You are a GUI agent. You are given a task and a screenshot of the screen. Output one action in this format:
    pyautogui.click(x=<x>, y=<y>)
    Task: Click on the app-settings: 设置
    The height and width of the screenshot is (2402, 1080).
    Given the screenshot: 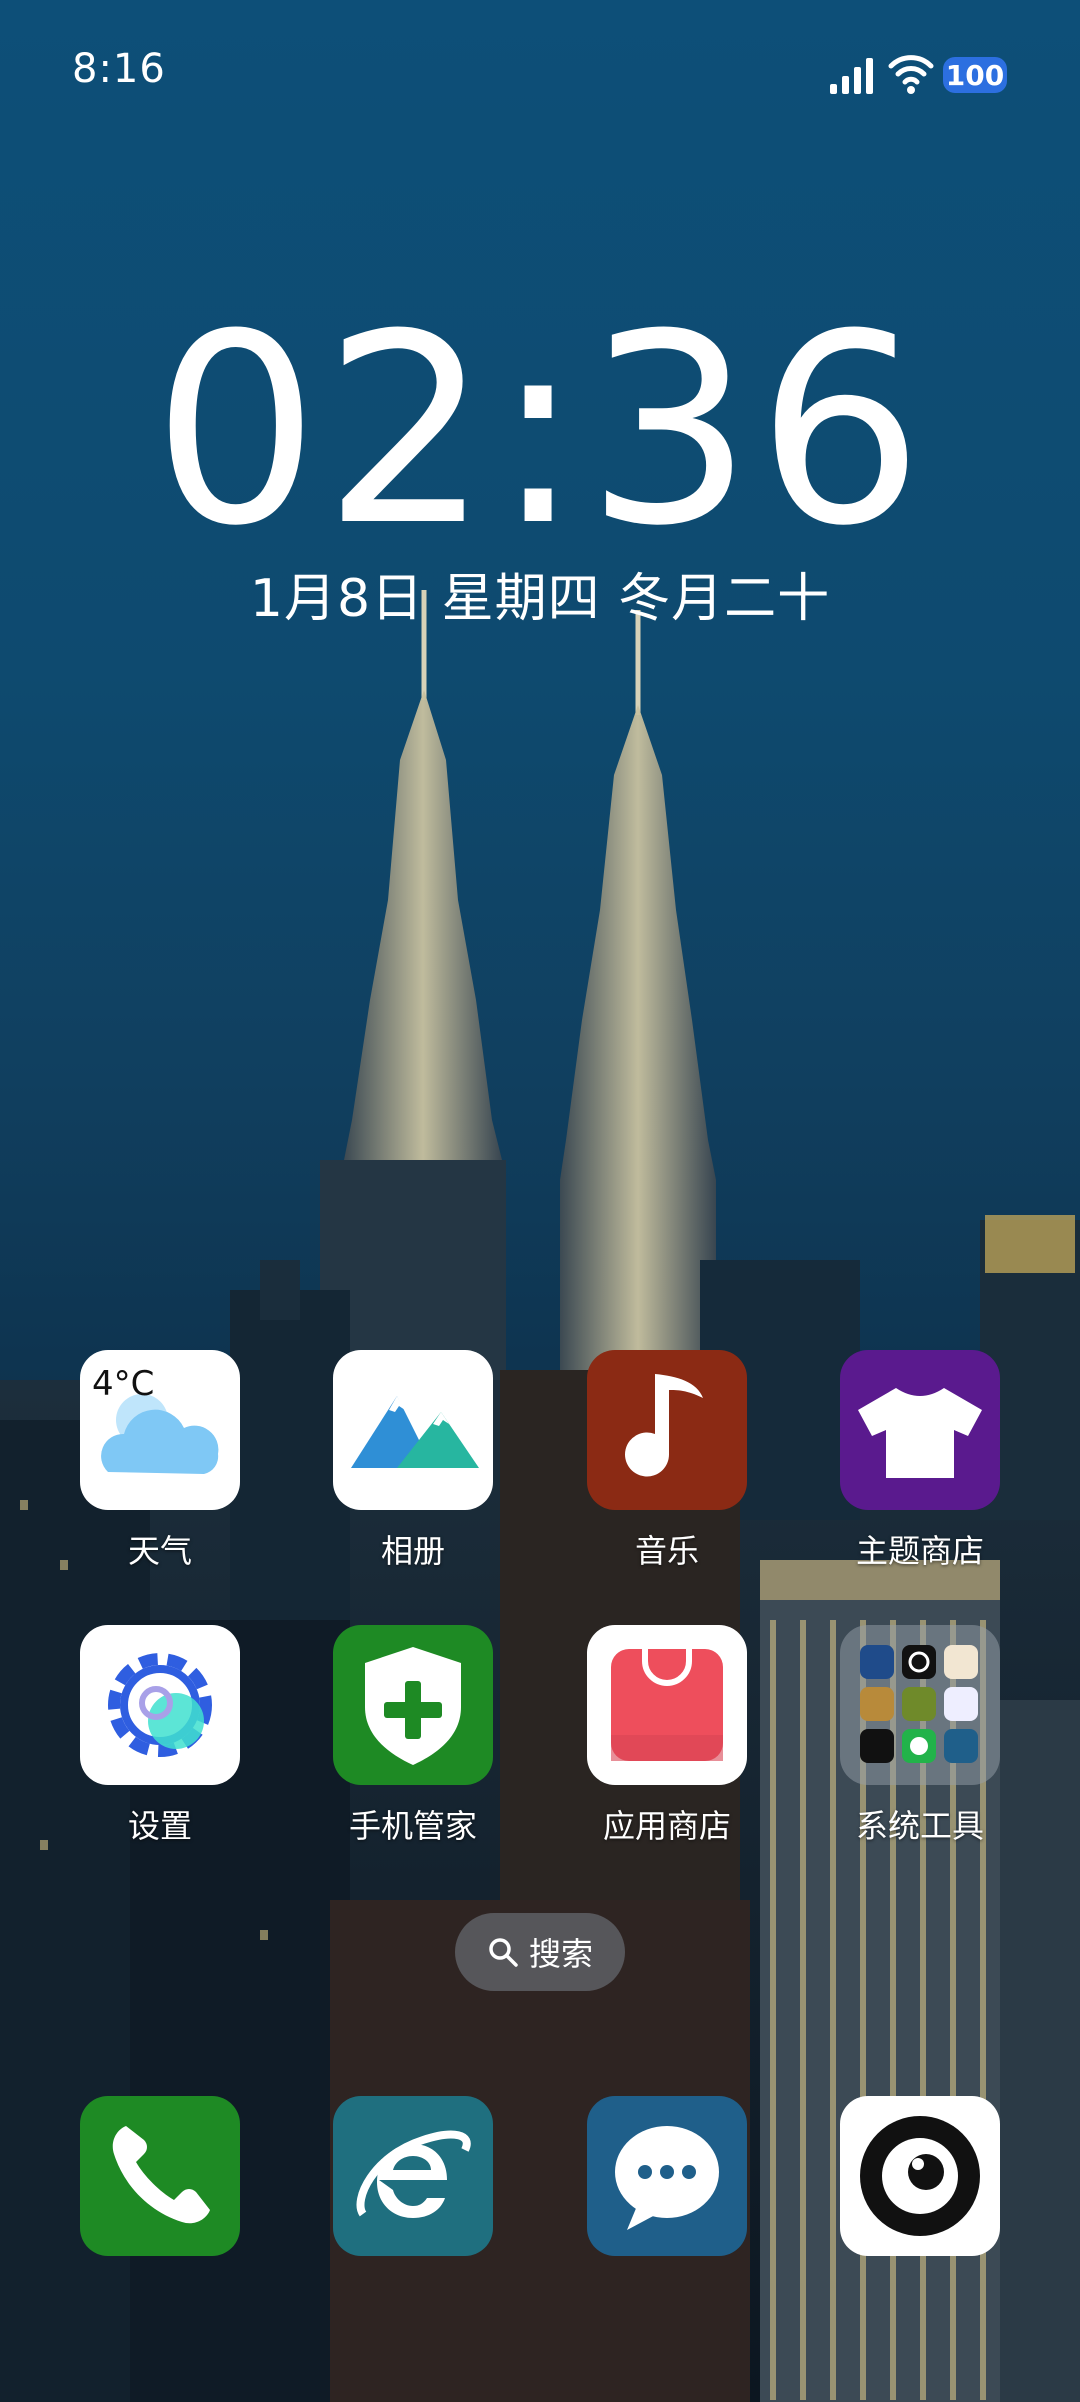 What is the action you would take?
    pyautogui.click(x=160, y=1736)
    